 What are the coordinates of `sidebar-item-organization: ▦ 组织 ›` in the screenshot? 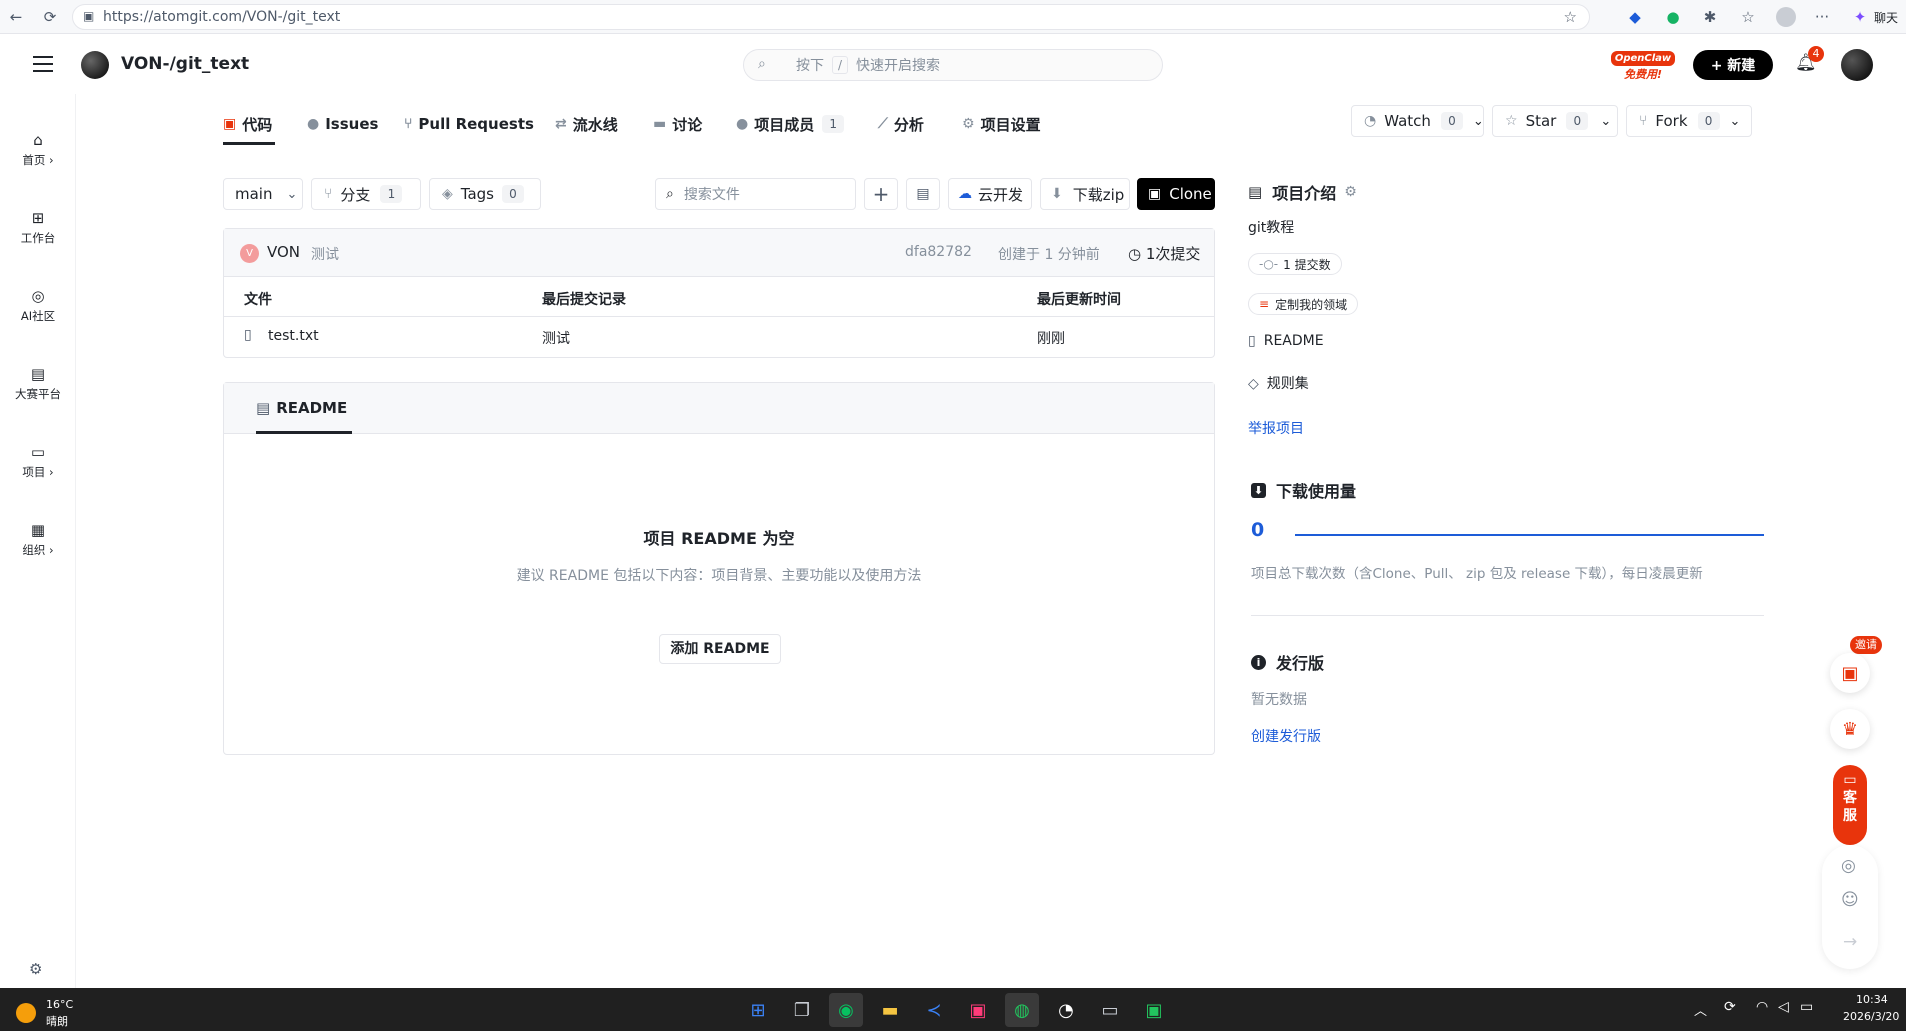 It's located at (38, 539).